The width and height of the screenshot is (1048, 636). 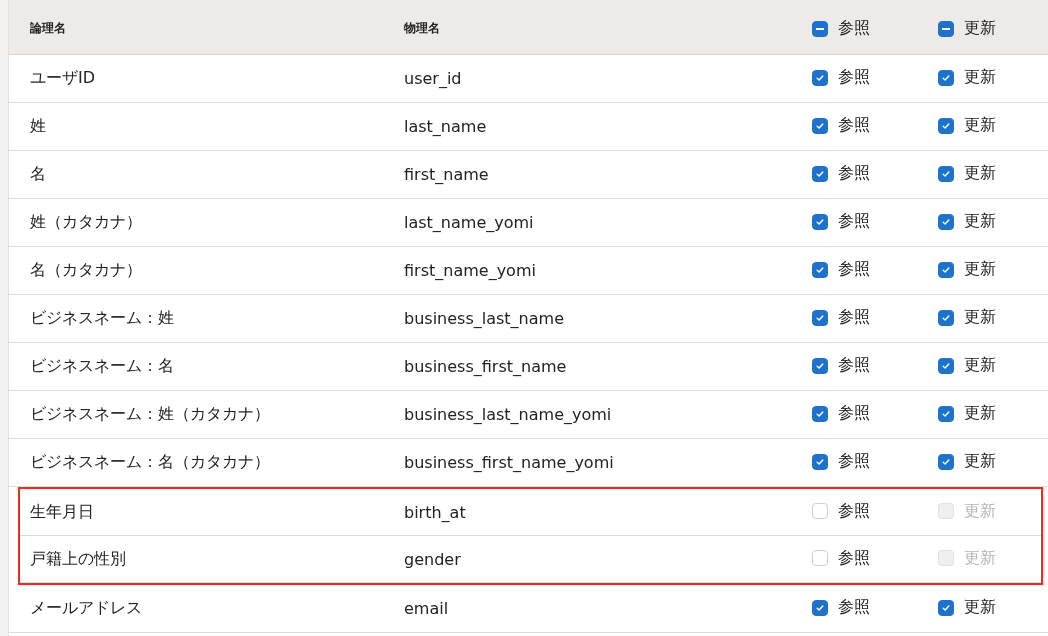 What do you see at coordinates (86, 221) in the screenshot?
I see `table-cell: 姓（カタカナ）` at bounding box center [86, 221].